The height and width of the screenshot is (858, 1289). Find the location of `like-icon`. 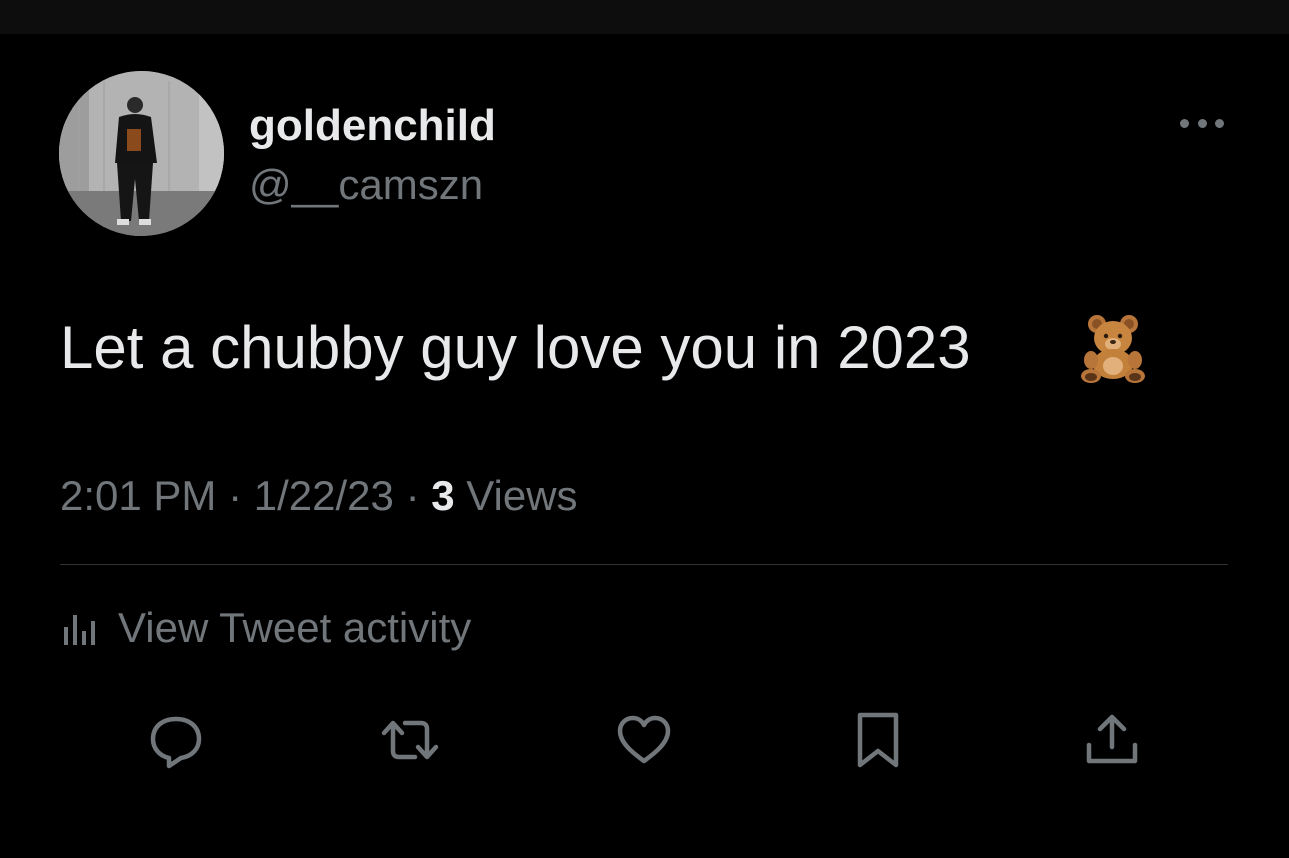

like-icon is located at coordinates (644, 739).